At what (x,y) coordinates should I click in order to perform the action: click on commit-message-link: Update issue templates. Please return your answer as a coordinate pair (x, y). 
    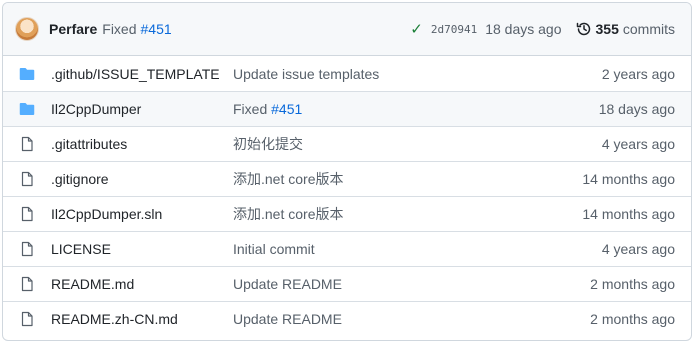
    Looking at the image, I should click on (417, 74).